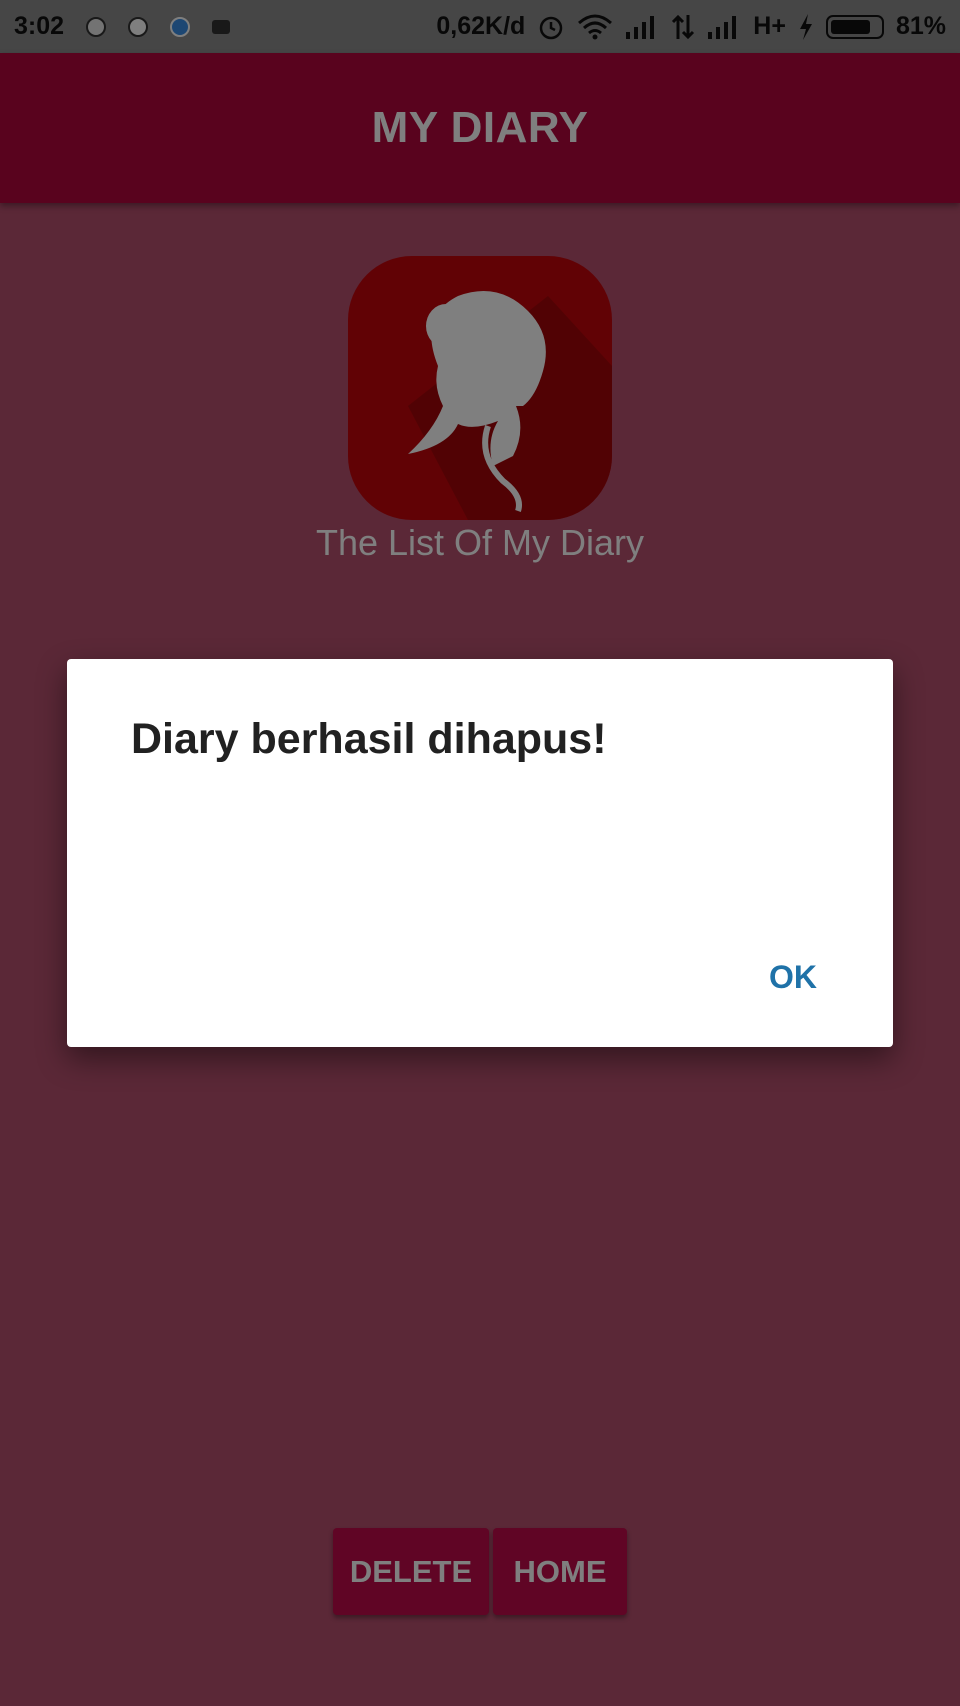  I want to click on ok-button: OK, so click(793, 977).